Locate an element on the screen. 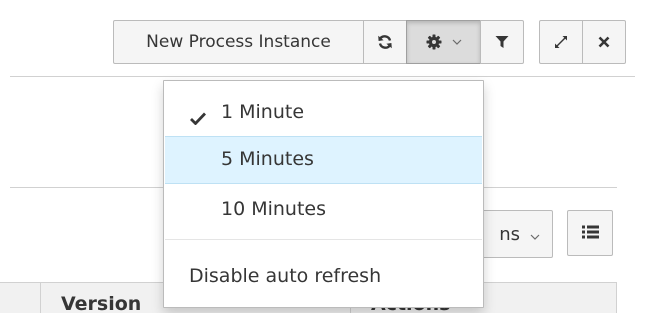  list-icon is located at coordinates (590, 233).